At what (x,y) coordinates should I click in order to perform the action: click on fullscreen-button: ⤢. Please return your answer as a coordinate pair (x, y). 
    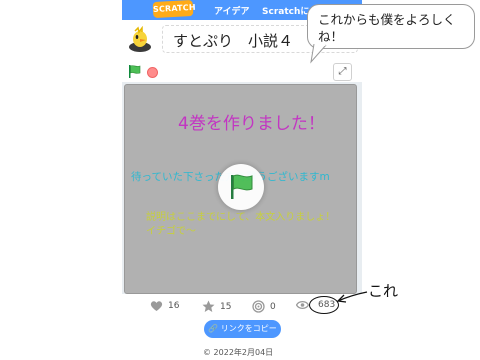
    Looking at the image, I should click on (342, 72).